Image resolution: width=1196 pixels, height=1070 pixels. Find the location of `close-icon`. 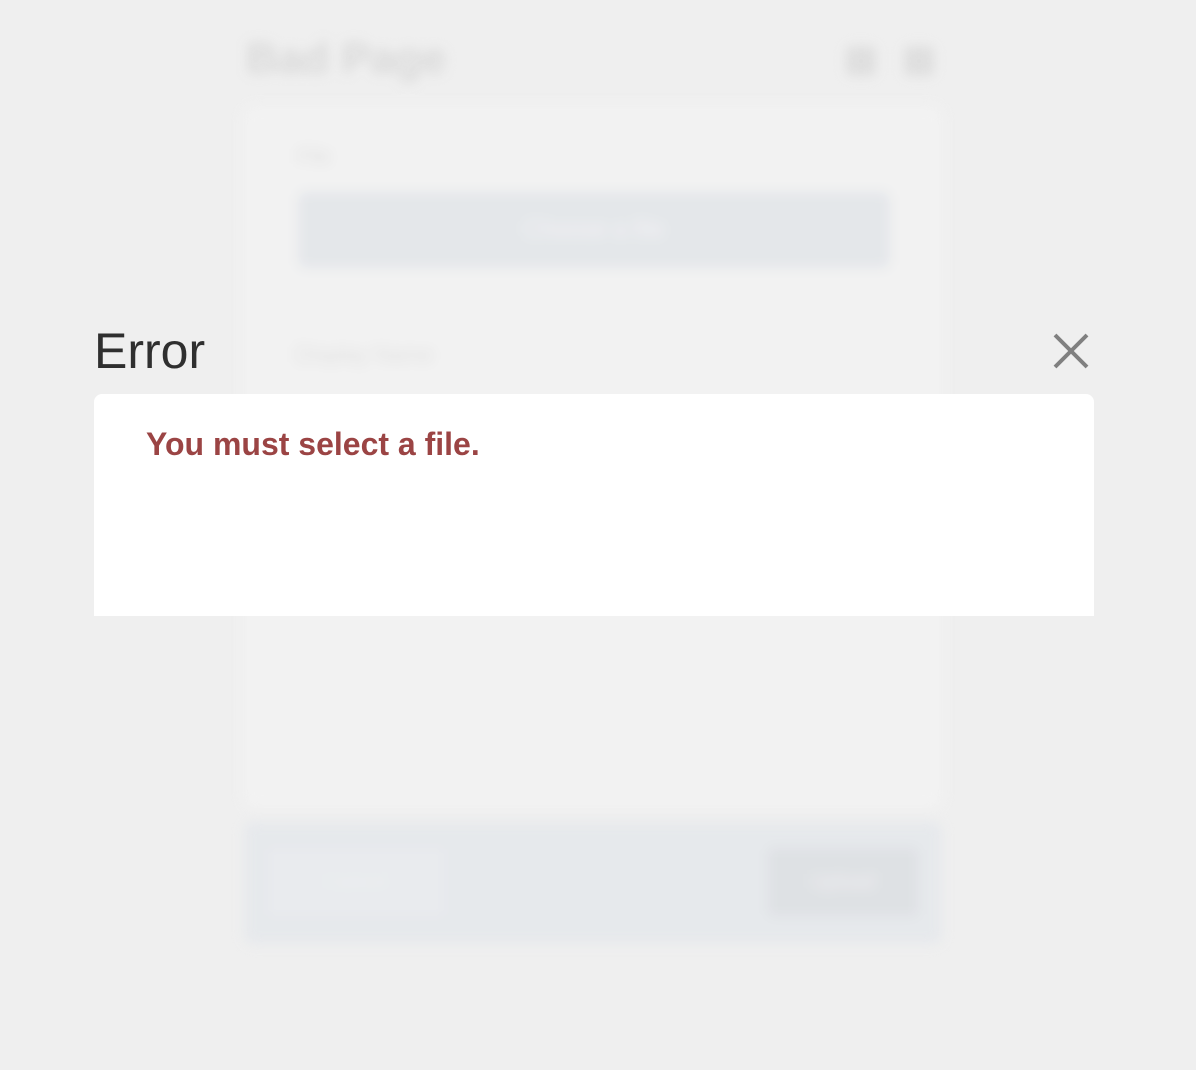

close-icon is located at coordinates (1071, 351).